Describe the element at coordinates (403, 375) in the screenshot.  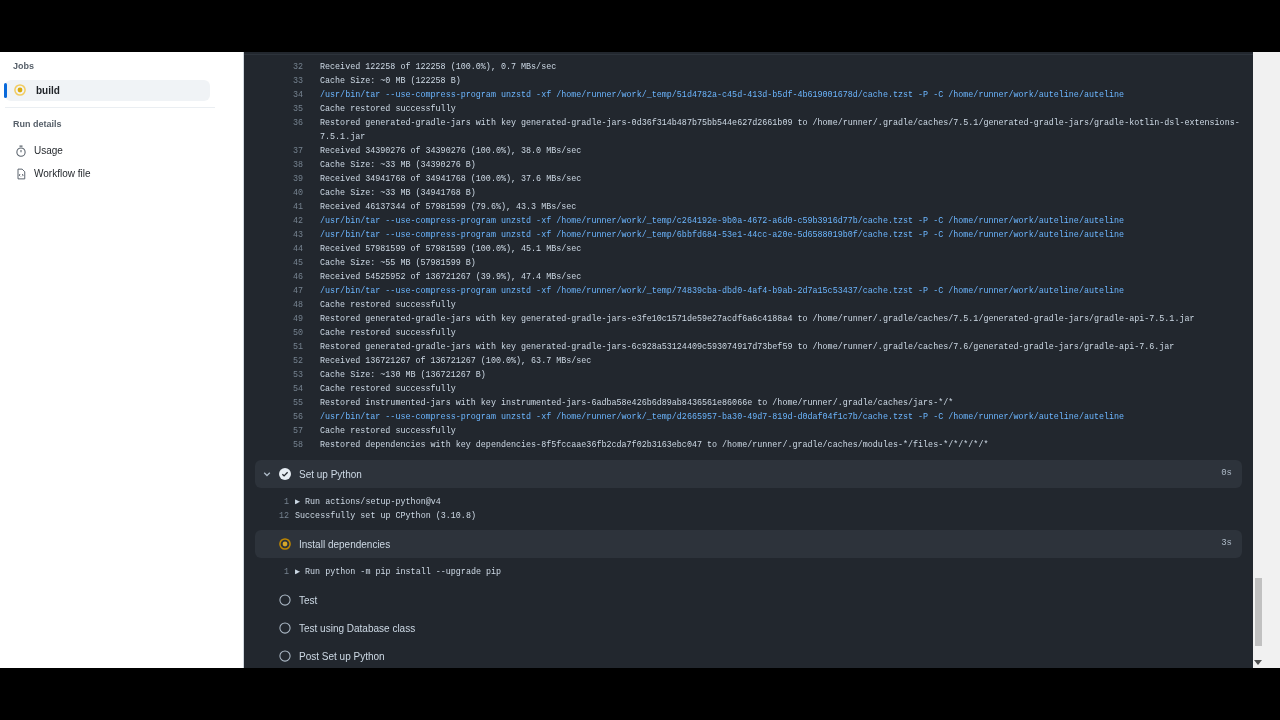
I see `log-line: Cache Size: ~130 MB (136721267 B)` at that location.